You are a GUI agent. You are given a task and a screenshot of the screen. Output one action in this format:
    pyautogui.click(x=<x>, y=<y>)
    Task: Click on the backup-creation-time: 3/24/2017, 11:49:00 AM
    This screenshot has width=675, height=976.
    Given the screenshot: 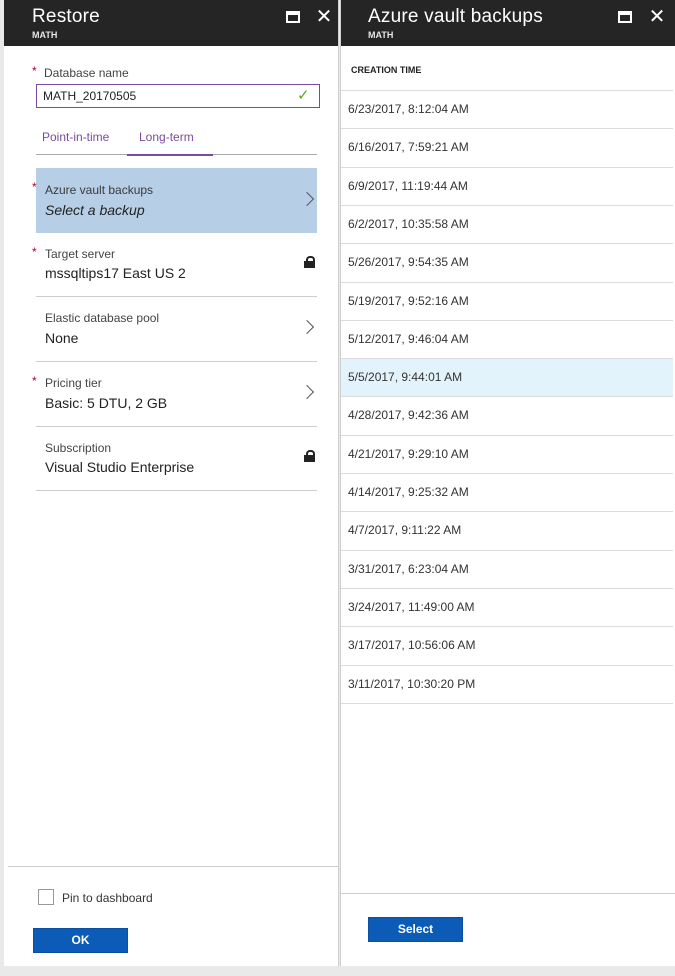 What is the action you would take?
    pyautogui.click(x=411, y=606)
    